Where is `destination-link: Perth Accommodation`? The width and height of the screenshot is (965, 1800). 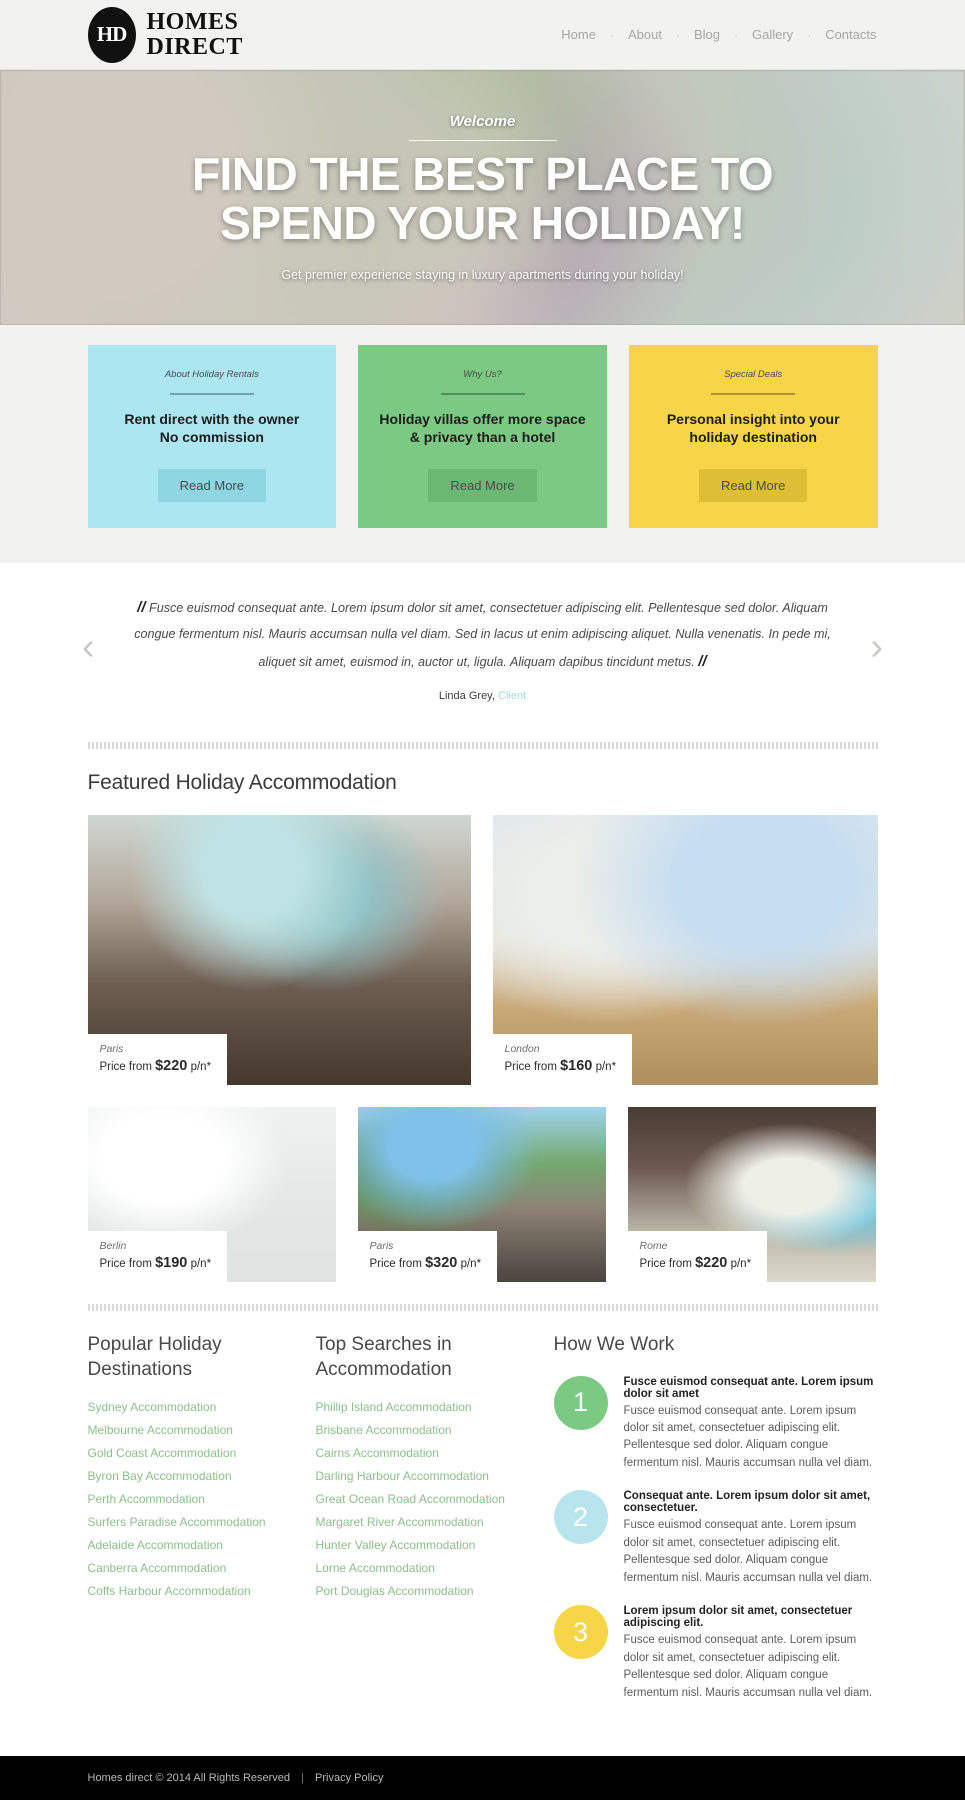 destination-link: Perth Accommodation is located at coordinates (188, 1499).